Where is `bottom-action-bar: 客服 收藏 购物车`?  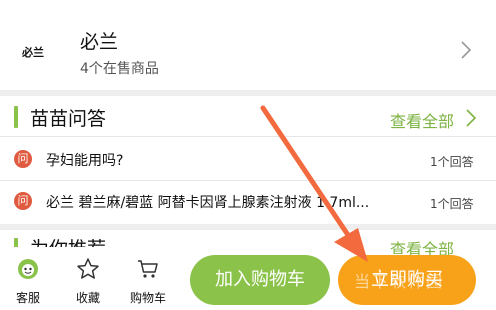
bottom-action-bar: 客服 收藏 购物车 is located at coordinates (90, 278).